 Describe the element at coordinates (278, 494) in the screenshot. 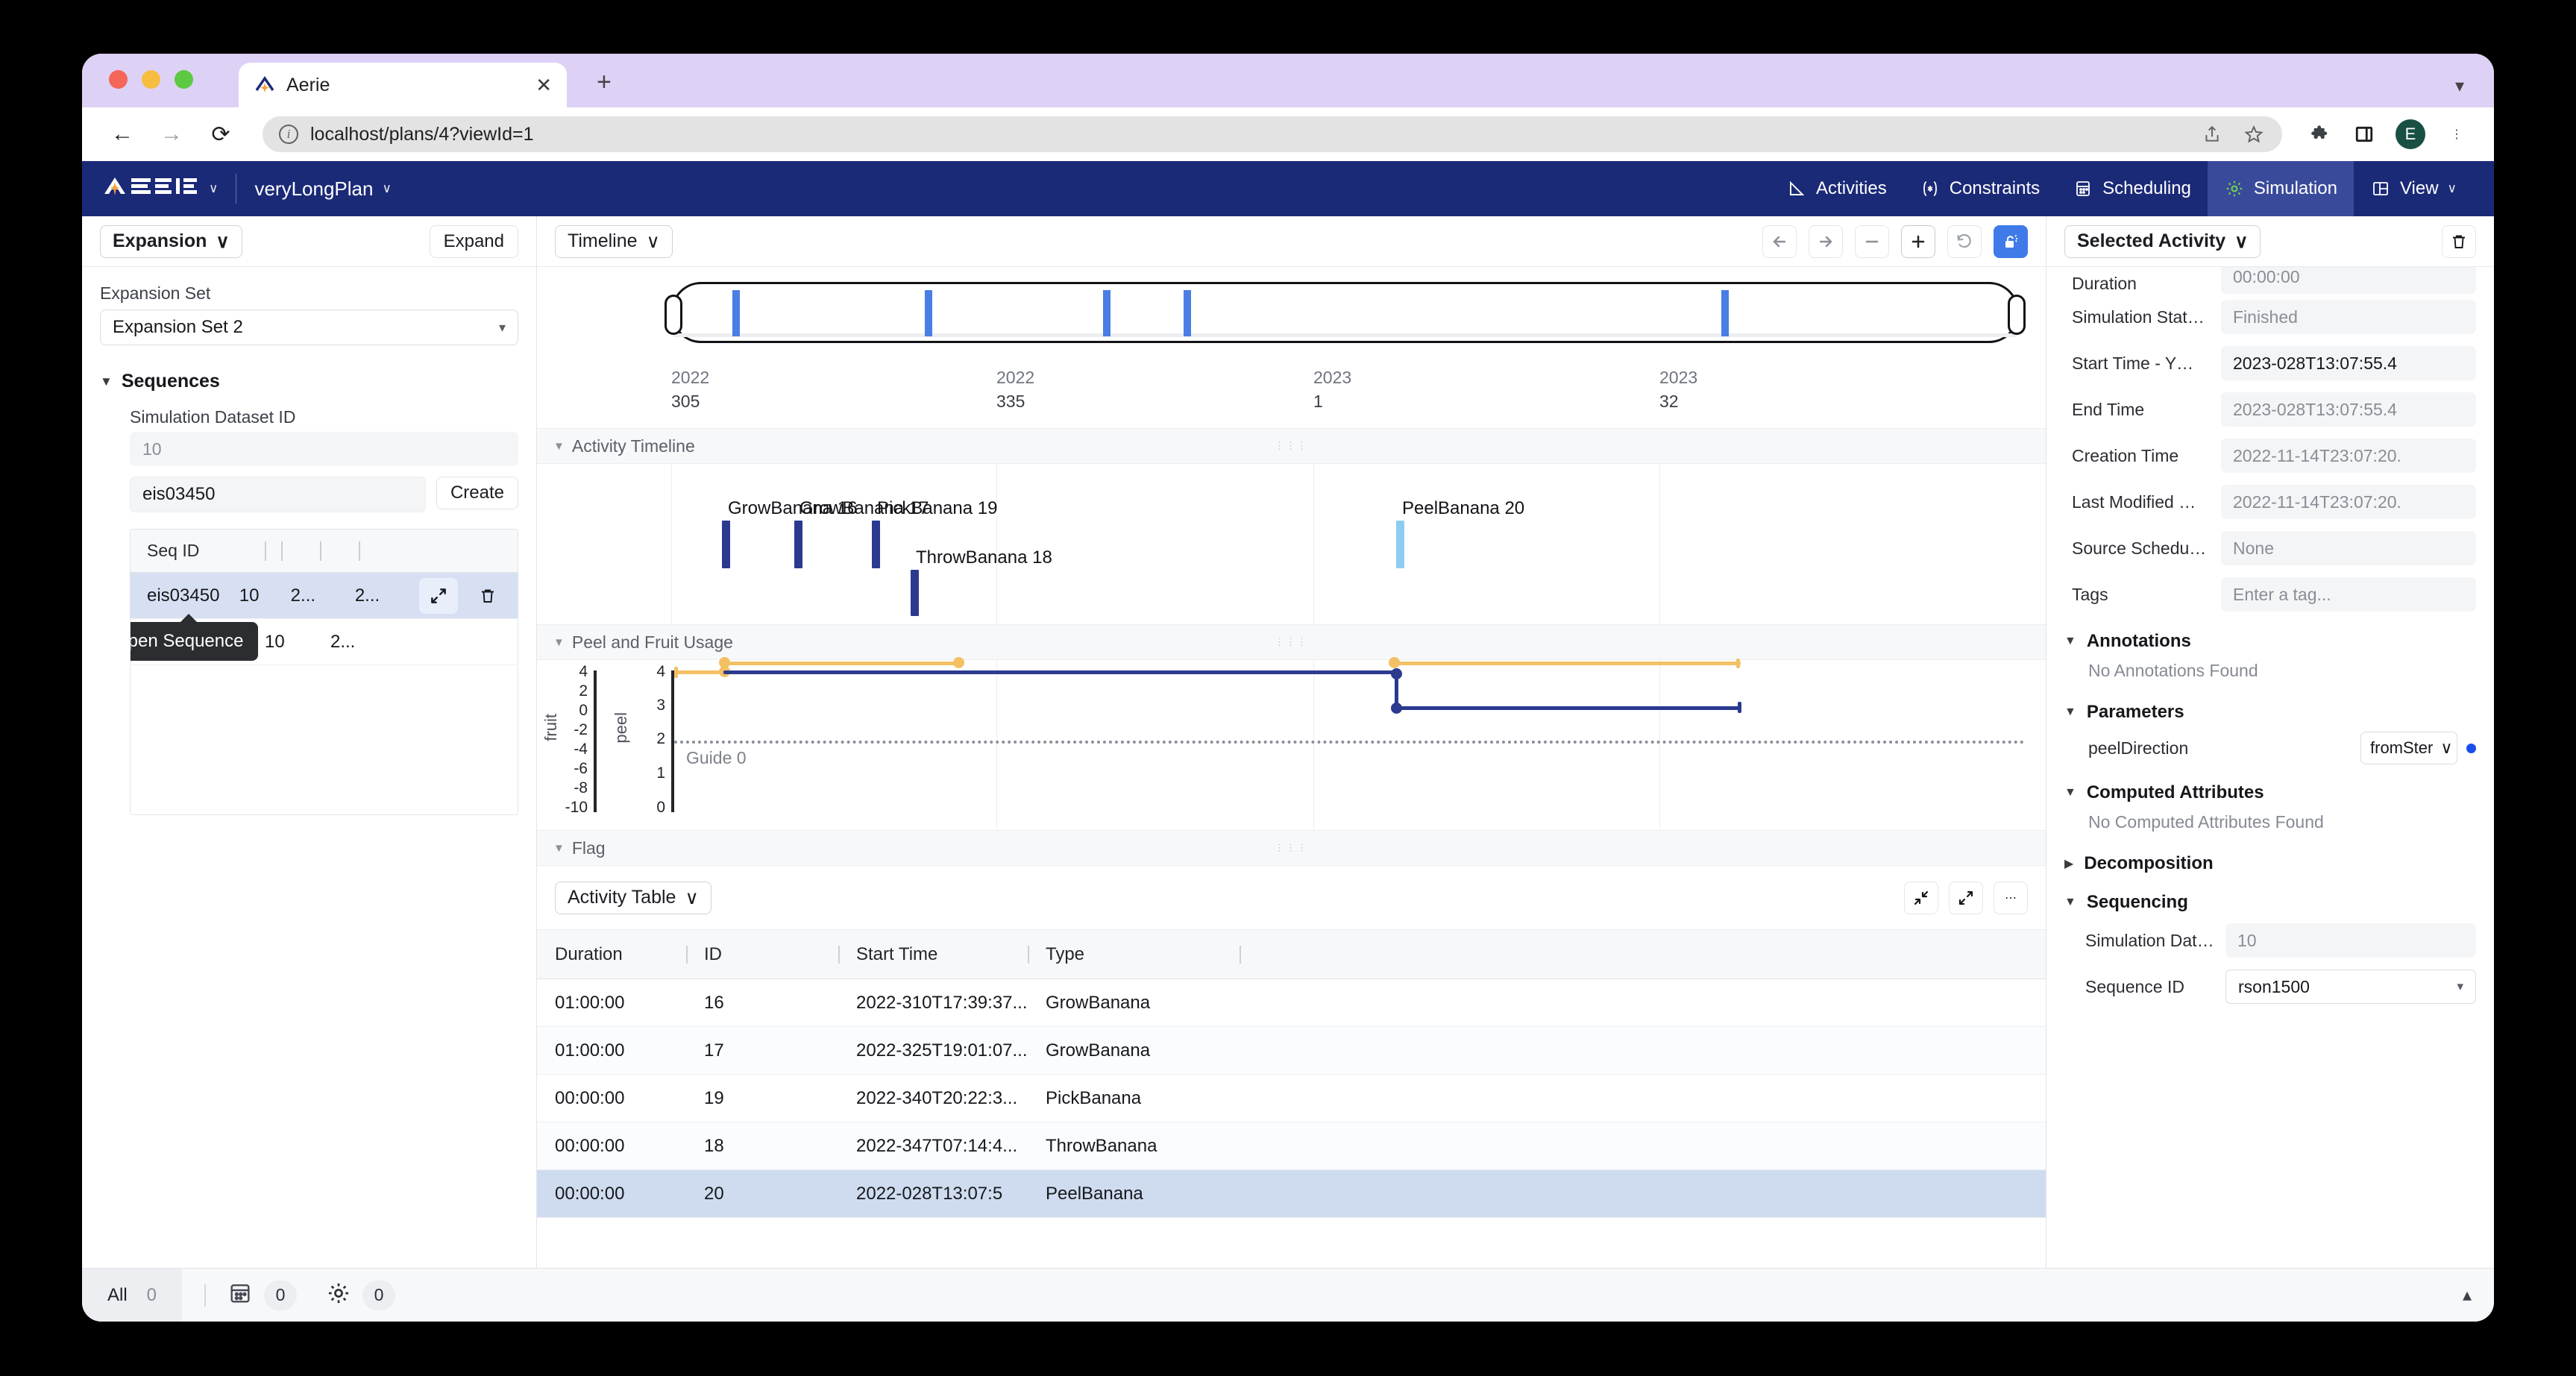

I see `new-sequence-input: eis03450` at that location.